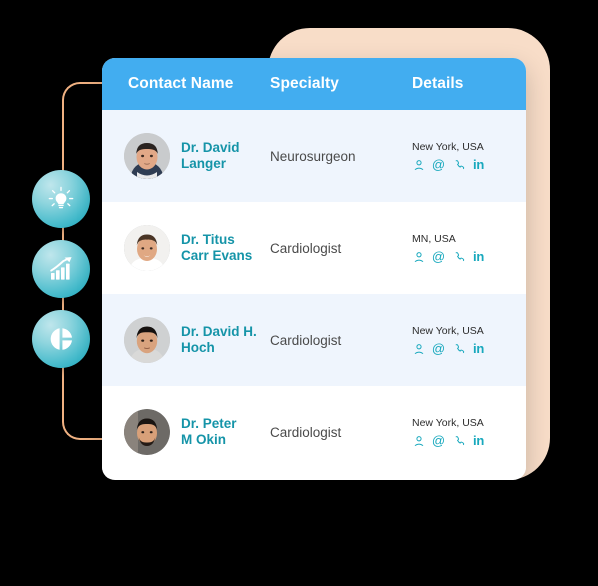 This screenshot has height=586, width=598. I want to click on contact-name-line2: Langer, so click(204, 163).